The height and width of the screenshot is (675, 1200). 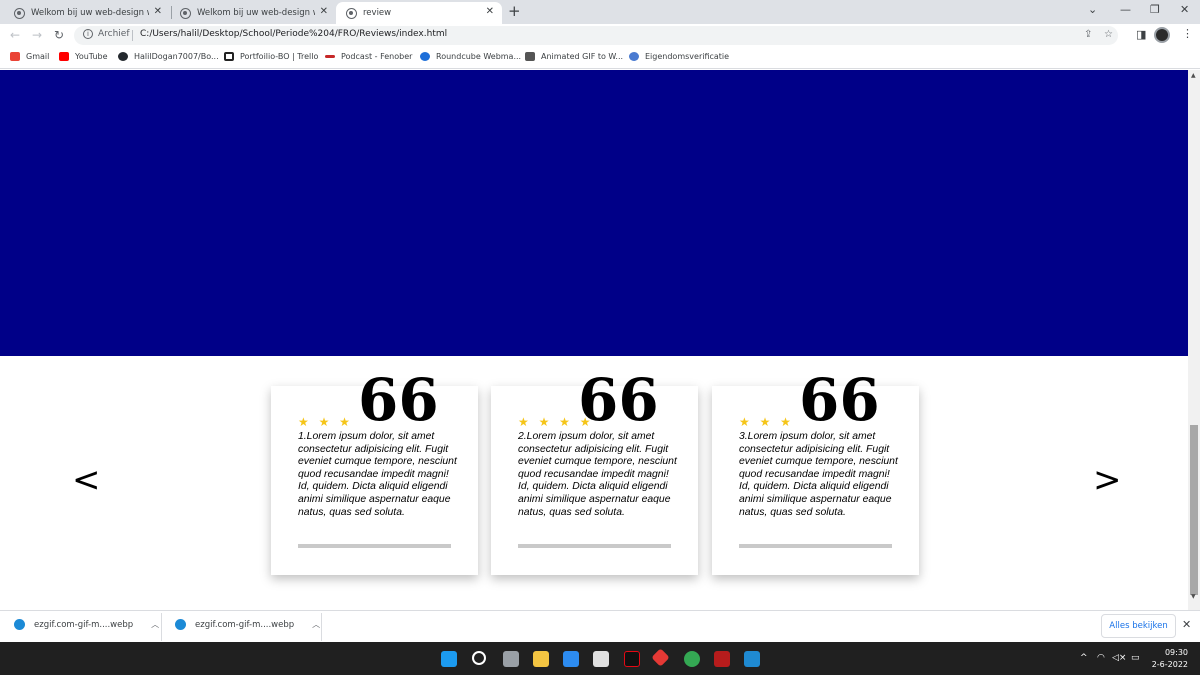 What do you see at coordinates (752, 659) in the screenshot?
I see `vscode-icon` at bounding box center [752, 659].